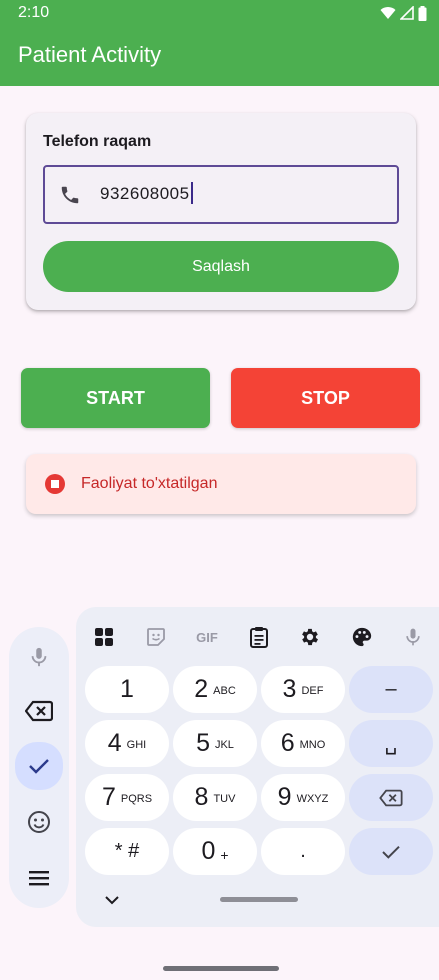 The width and height of the screenshot is (439, 980). I want to click on toolbar-theme-button, so click(362, 637).